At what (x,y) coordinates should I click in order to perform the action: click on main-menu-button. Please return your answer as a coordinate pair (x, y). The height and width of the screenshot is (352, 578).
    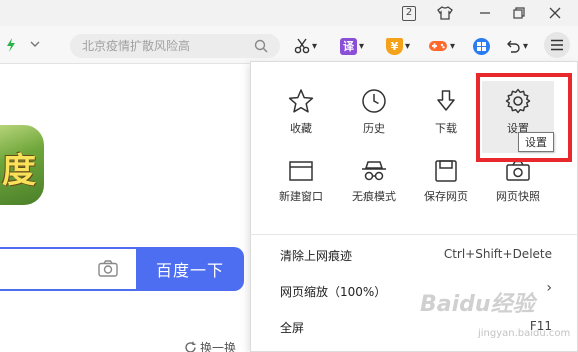
    Looking at the image, I should click on (557, 45).